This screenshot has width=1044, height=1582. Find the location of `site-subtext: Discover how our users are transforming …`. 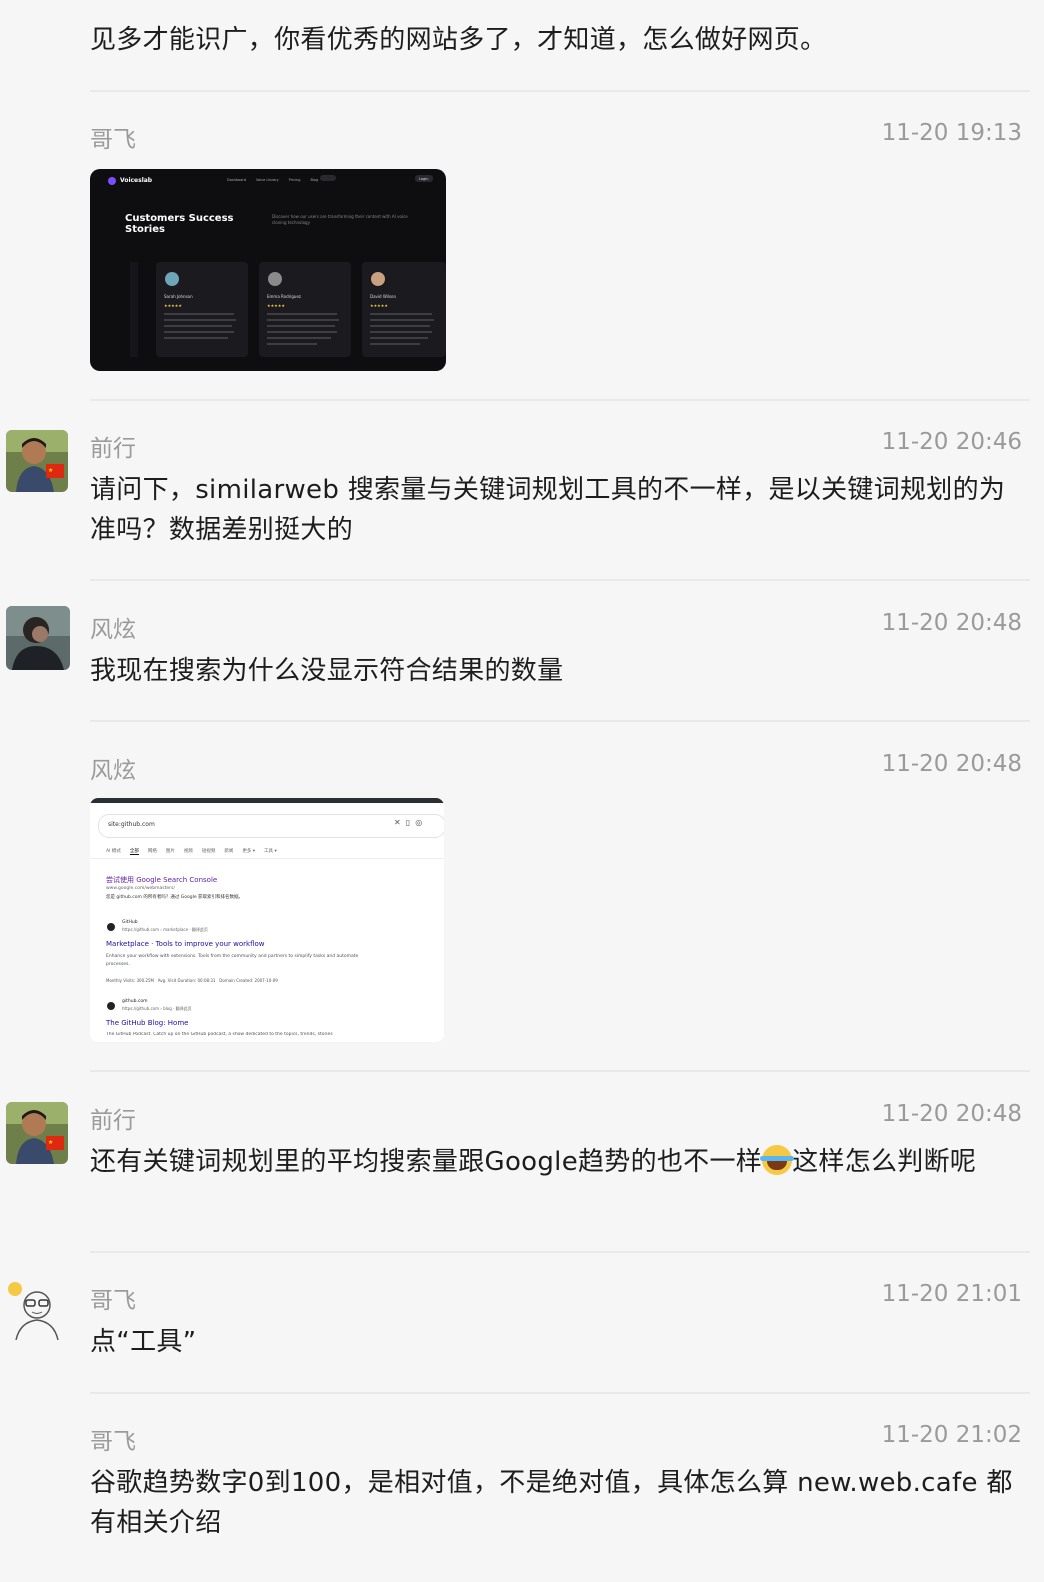

site-subtext: Discover how our users are transforming … is located at coordinates (340, 219).